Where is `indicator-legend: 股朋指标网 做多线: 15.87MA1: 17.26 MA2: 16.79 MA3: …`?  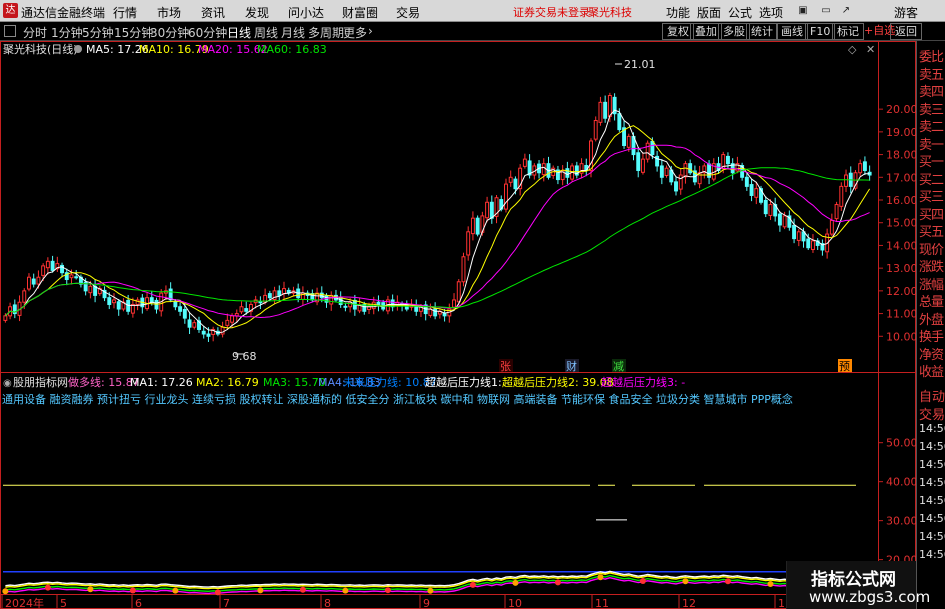
indicator-legend: 股朋指标网 做多线: 15.87MA1: 17.26 MA2: 16.79 MA3: … is located at coordinates (349, 382).